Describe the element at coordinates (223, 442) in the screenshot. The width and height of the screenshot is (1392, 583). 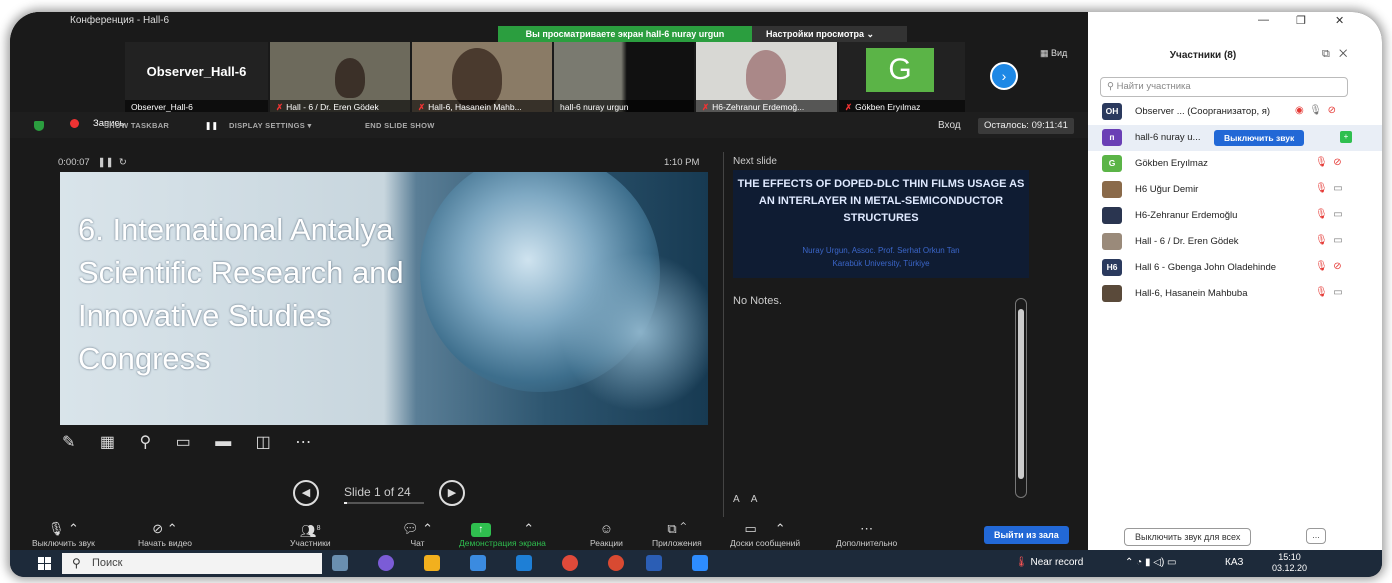
I see `subtitles-icon: ▬` at that location.